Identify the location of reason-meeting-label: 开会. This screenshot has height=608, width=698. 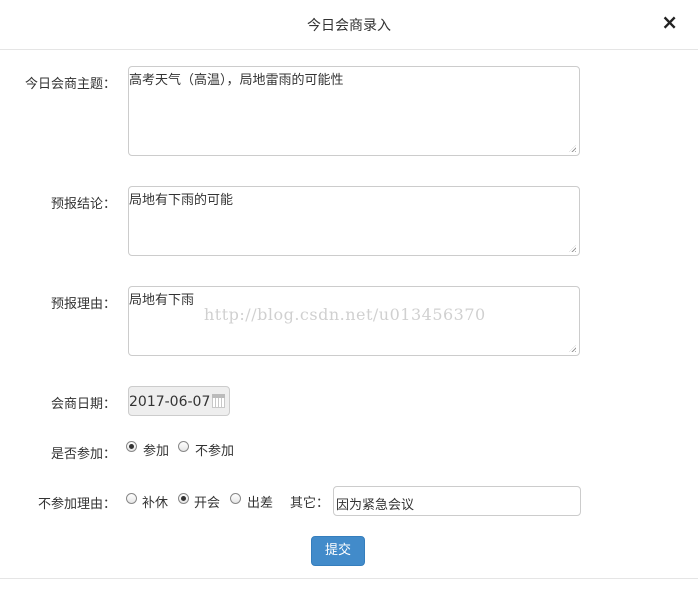
(207, 501).